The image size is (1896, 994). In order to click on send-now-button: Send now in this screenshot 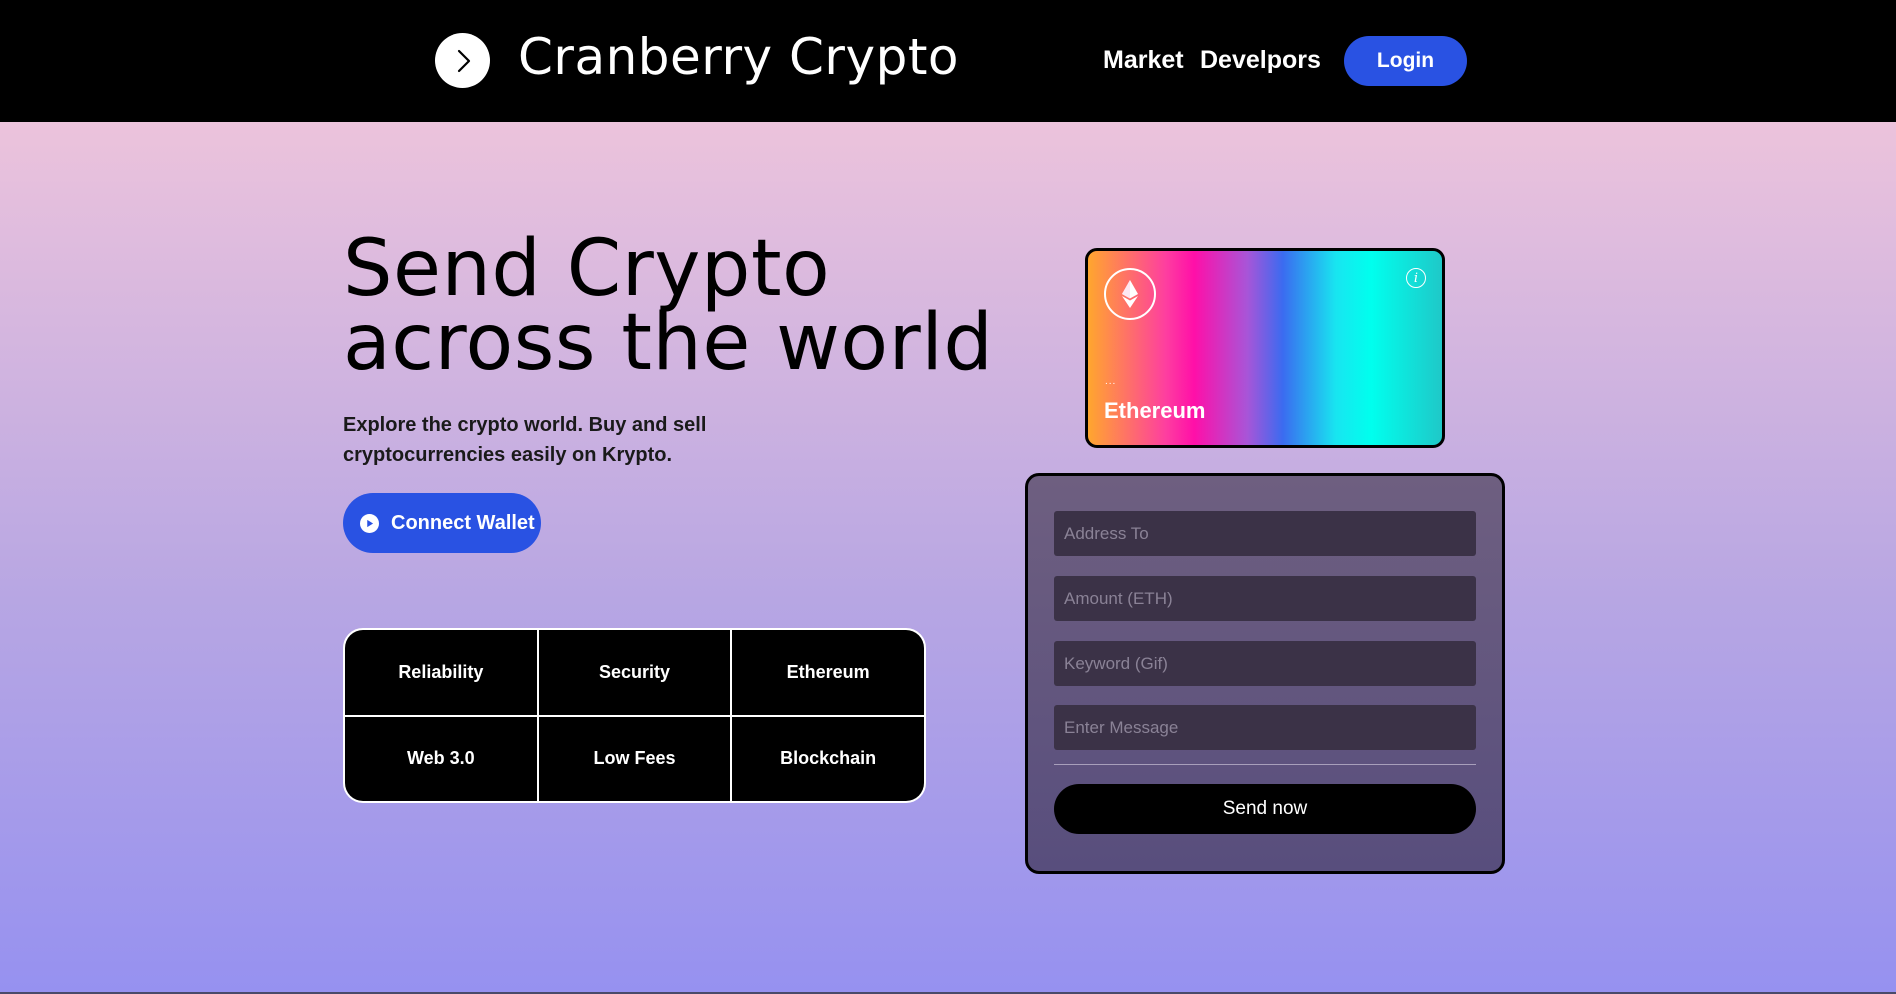, I will do `click(1265, 809)`.